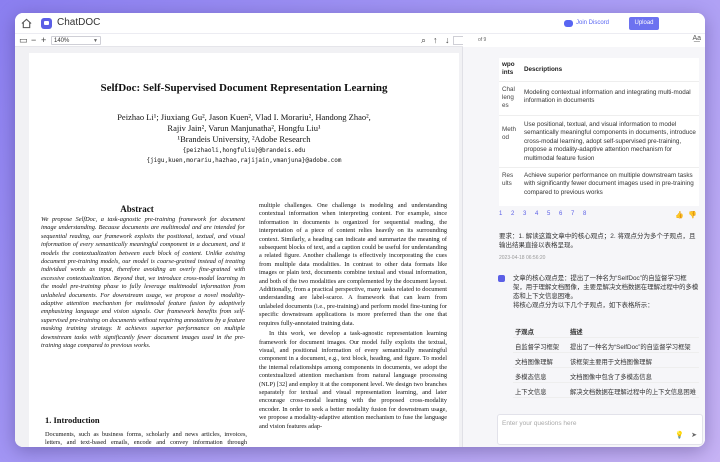 The image size is (720, 462). What do you see at coordinates (33, 40) in the screenshot?
I see `zoom-out-icon: −` at bounding box center [33, 40].